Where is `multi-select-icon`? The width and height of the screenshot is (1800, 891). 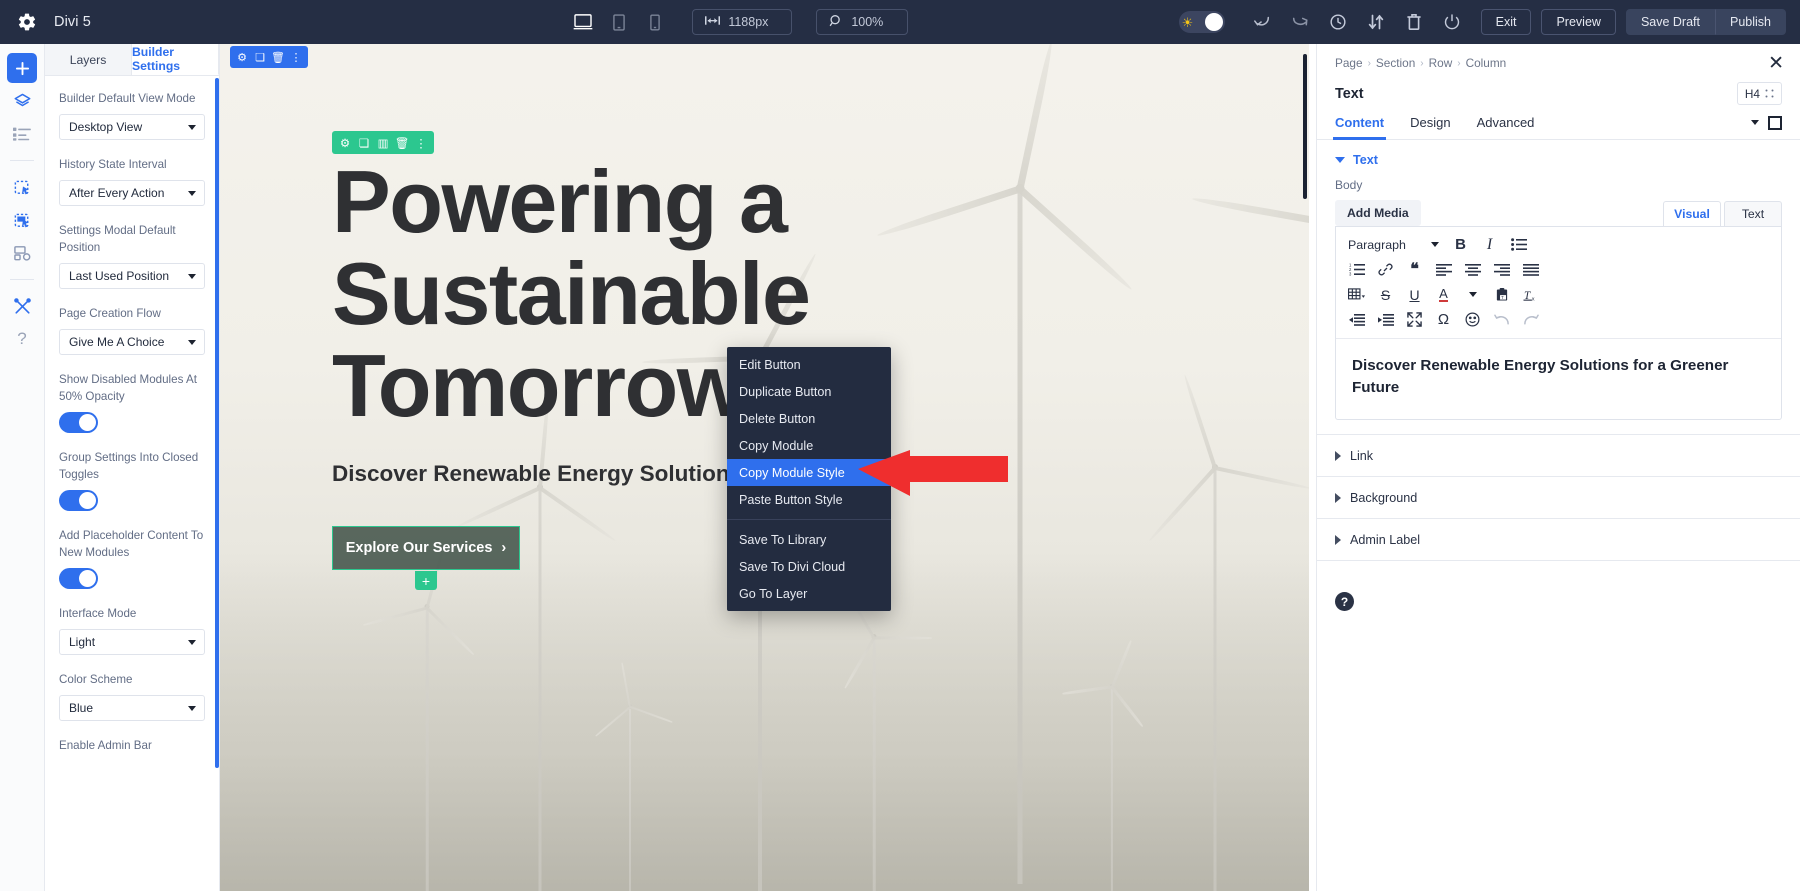
multi-select-icon is located at coordinates (22, 220).